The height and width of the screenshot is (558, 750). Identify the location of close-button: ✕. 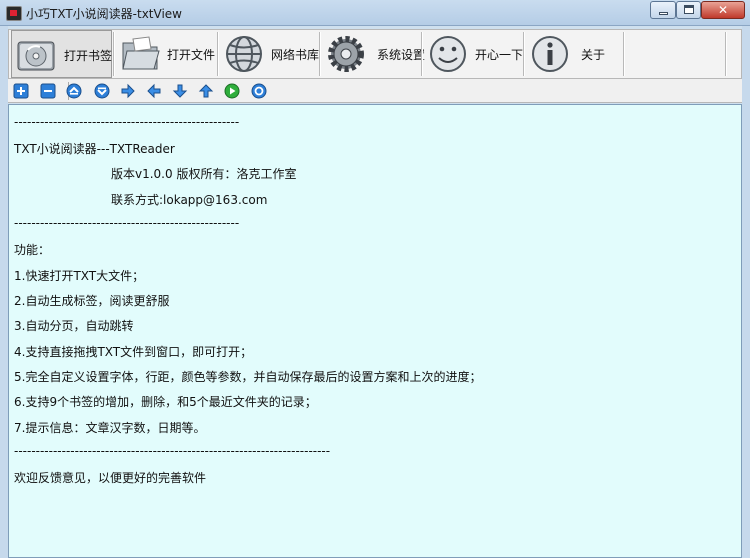
(723, 10).